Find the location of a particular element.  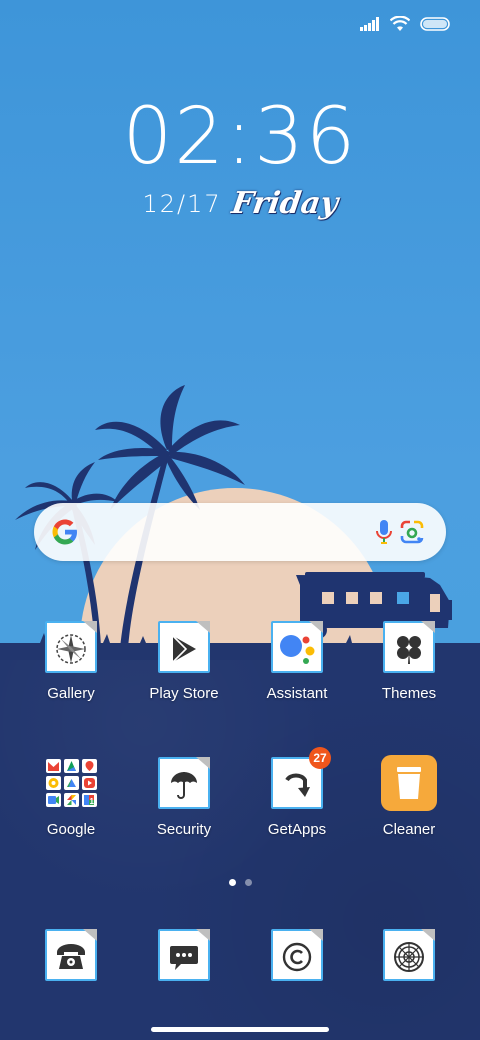

app-assistant: Assistant is located at coordinates (297, 660).